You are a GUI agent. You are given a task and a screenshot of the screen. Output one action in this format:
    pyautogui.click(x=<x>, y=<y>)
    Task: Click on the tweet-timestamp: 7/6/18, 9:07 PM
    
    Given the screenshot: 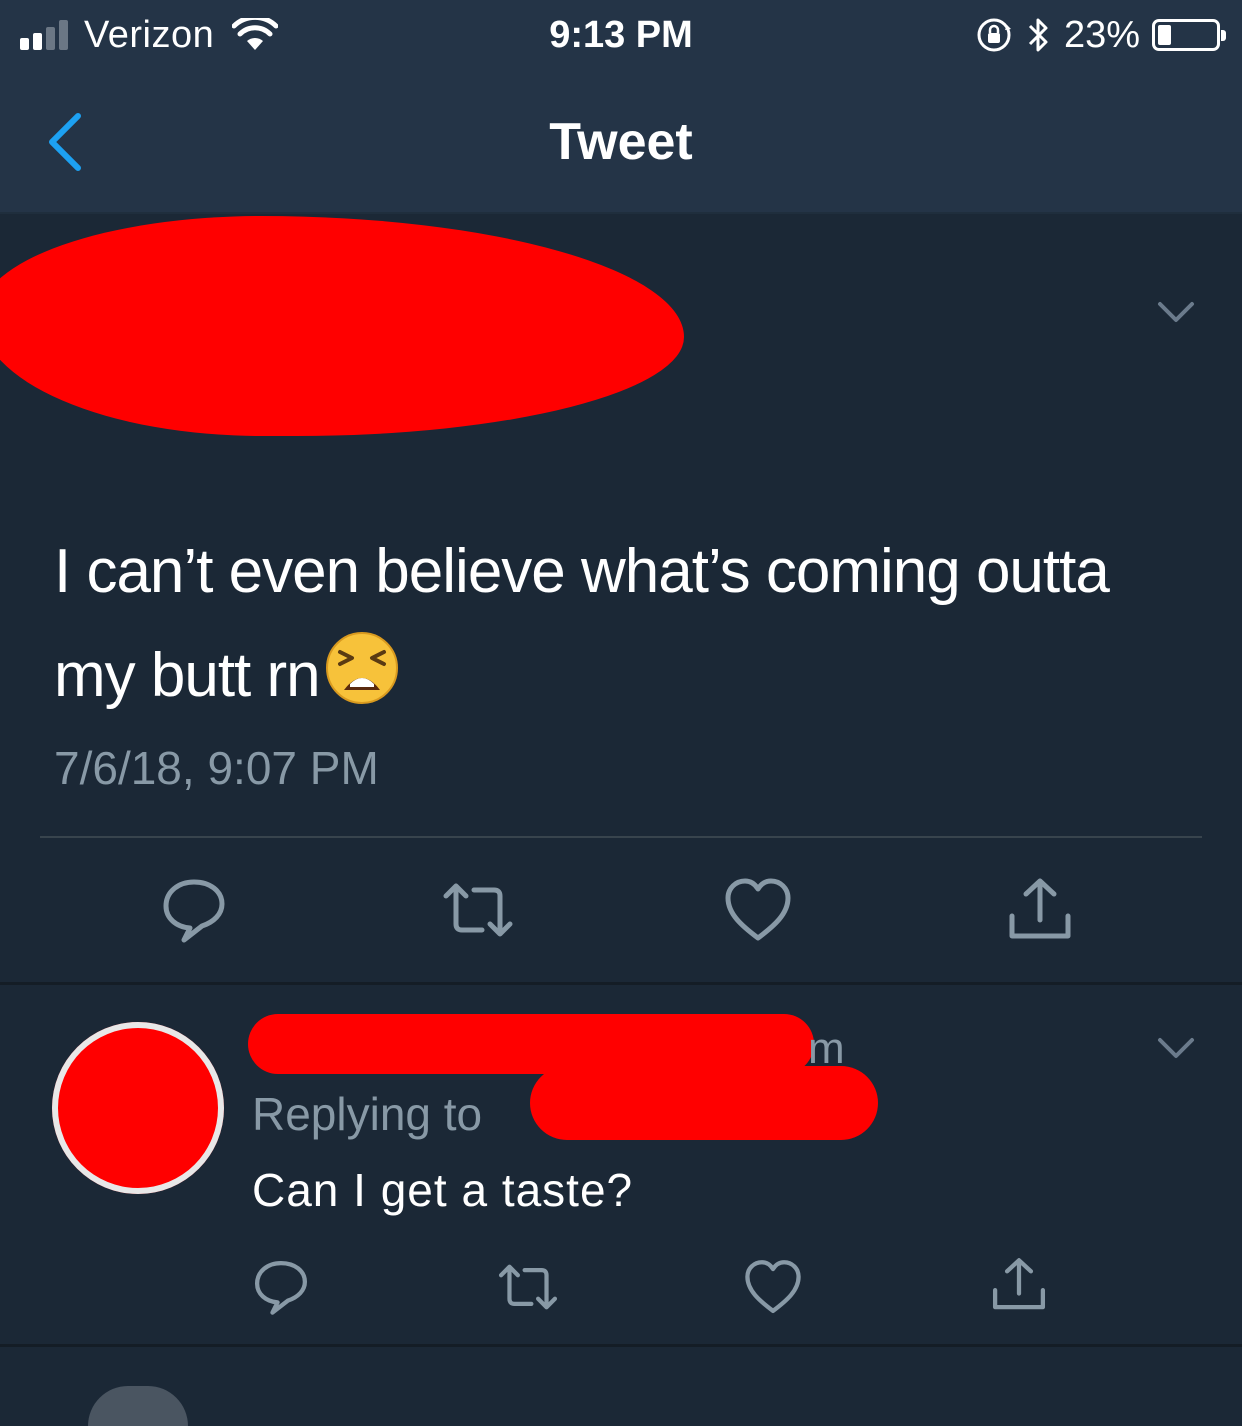 What is the action you would take?
    pyautogui.click(x=216, y=768)
    